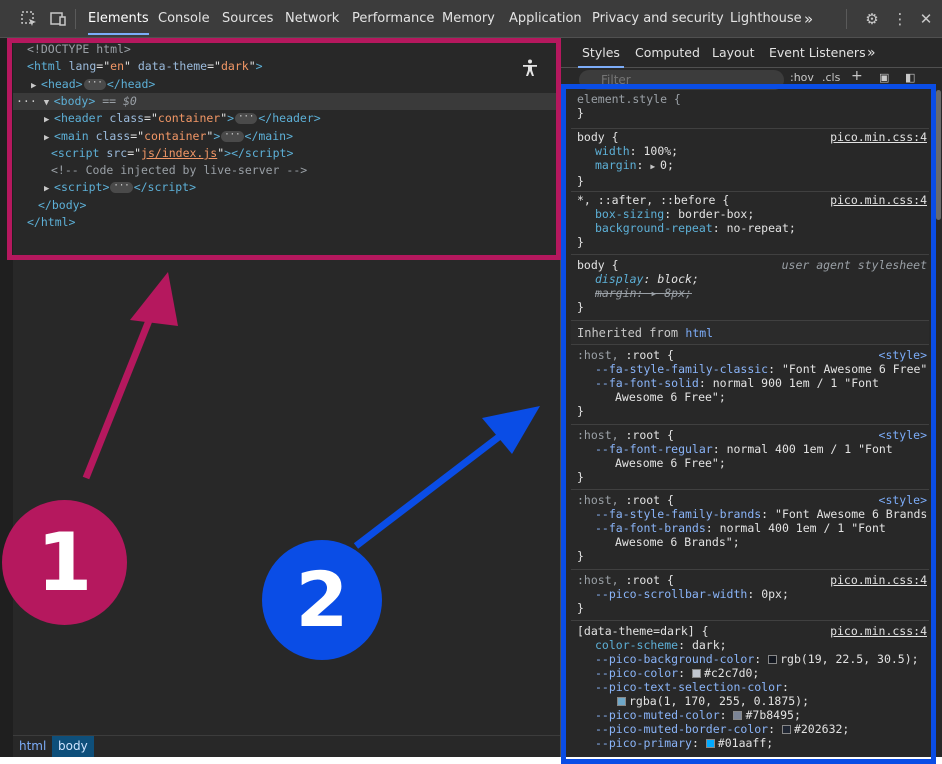 The image size is (942, 764). Describe the element at coordinates (154, 299) in the screenshot. I see `arrow-1-head` at that location.